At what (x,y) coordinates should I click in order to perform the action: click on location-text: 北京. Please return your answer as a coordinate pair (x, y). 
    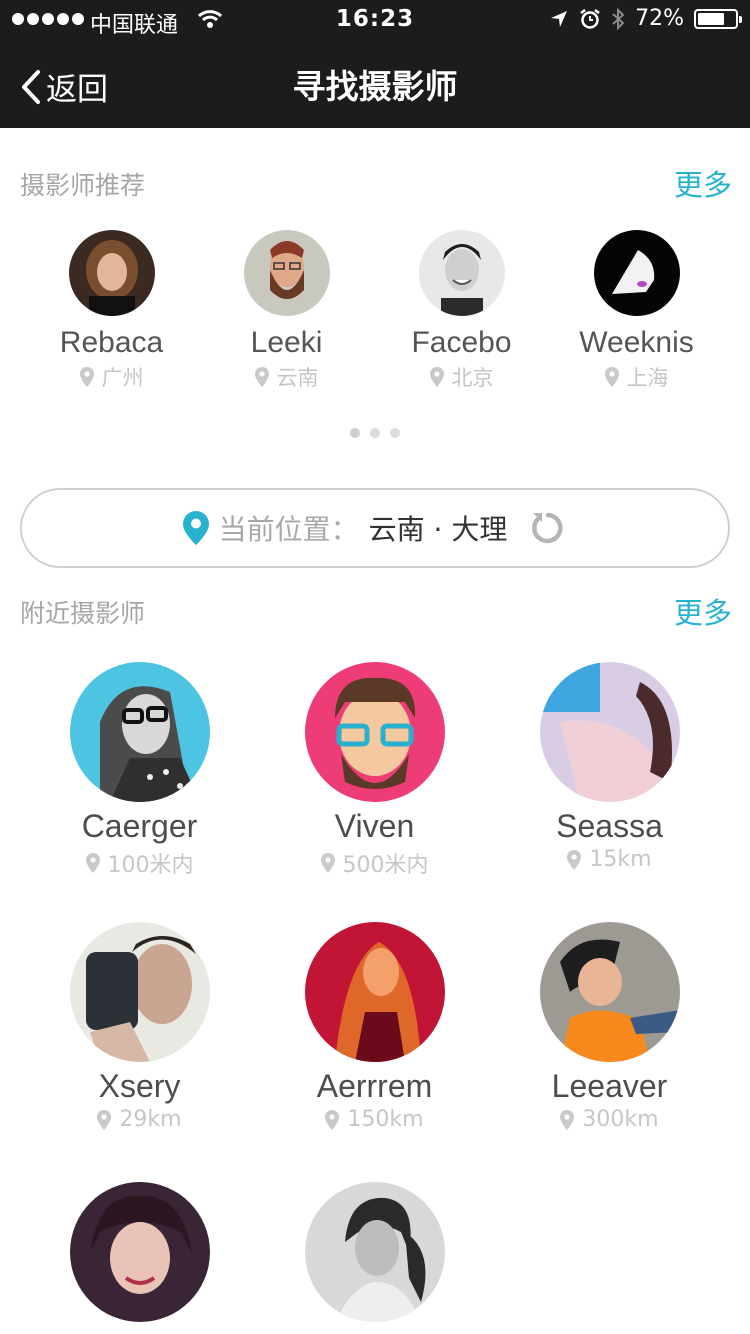
    Looking at the image, I should click on (472, 378).